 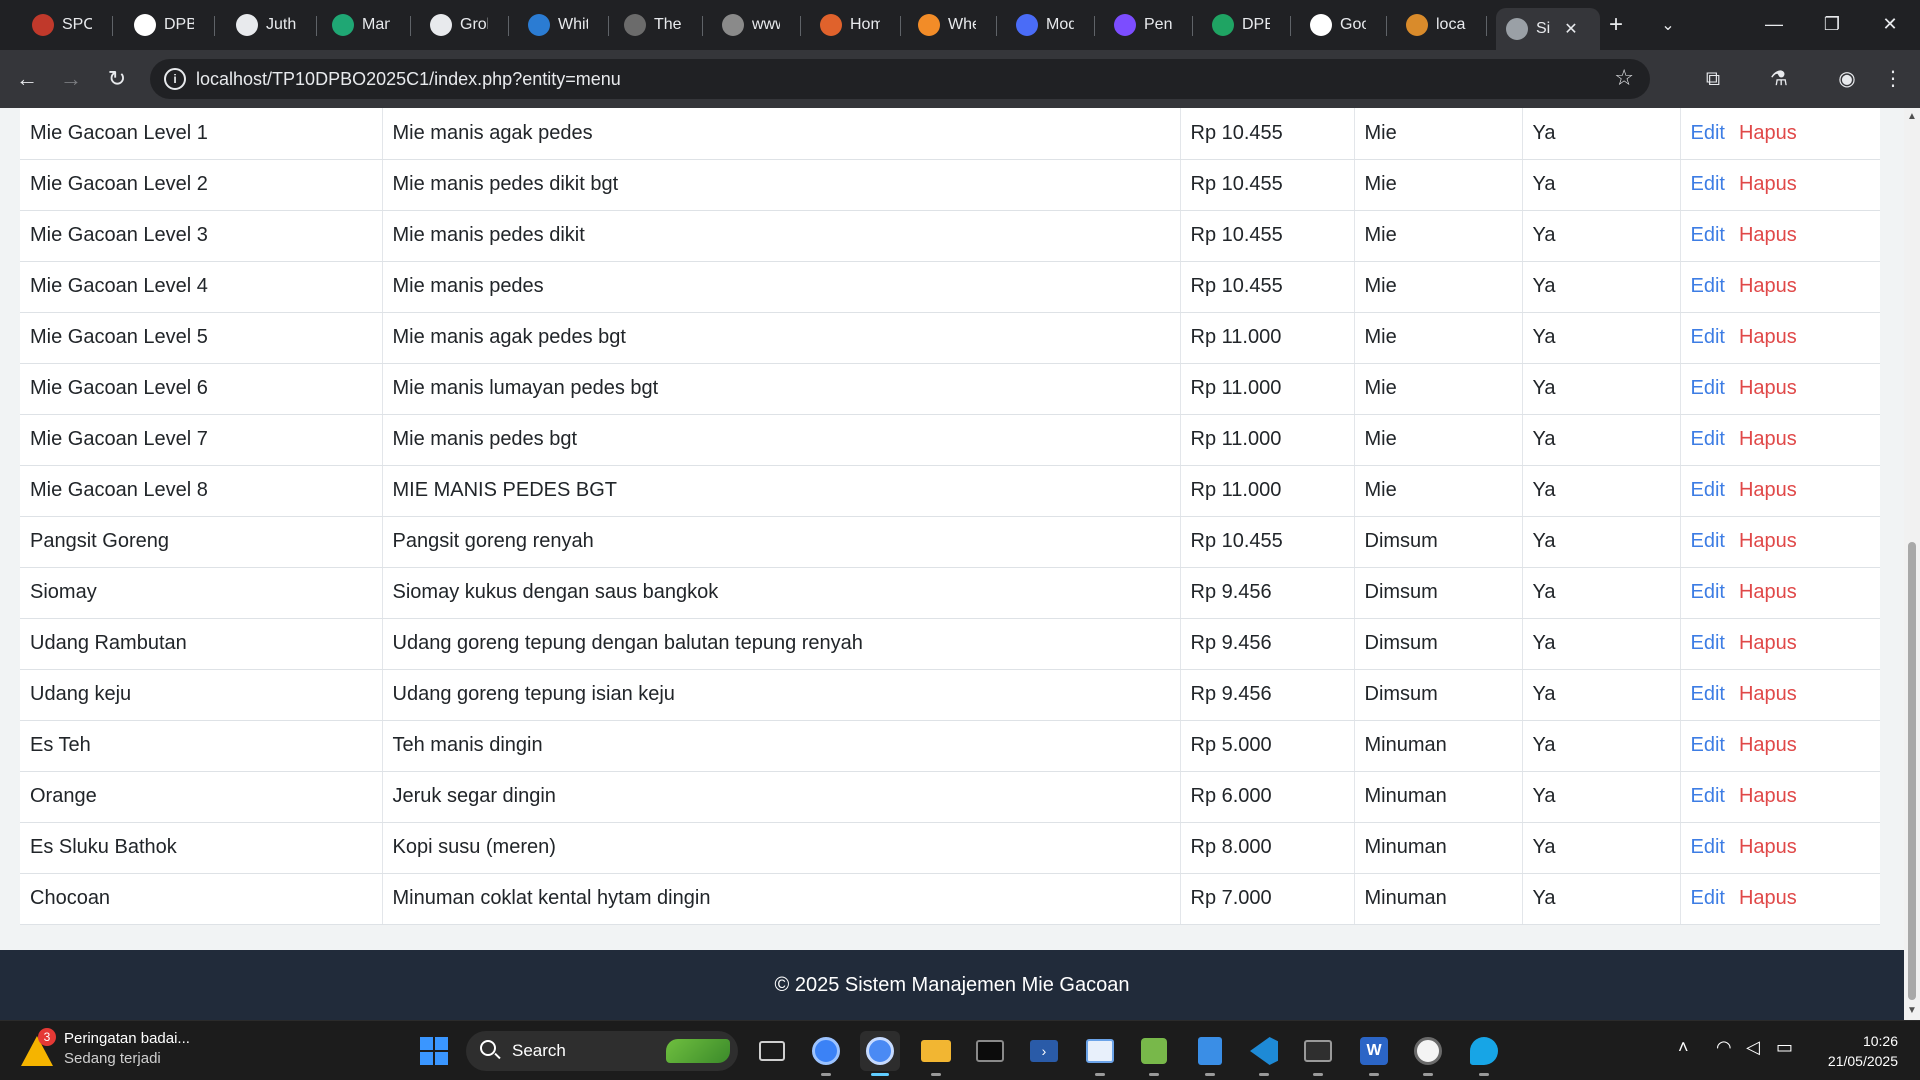 I want to click on chrome-icon, so click(x=880, y=1053).